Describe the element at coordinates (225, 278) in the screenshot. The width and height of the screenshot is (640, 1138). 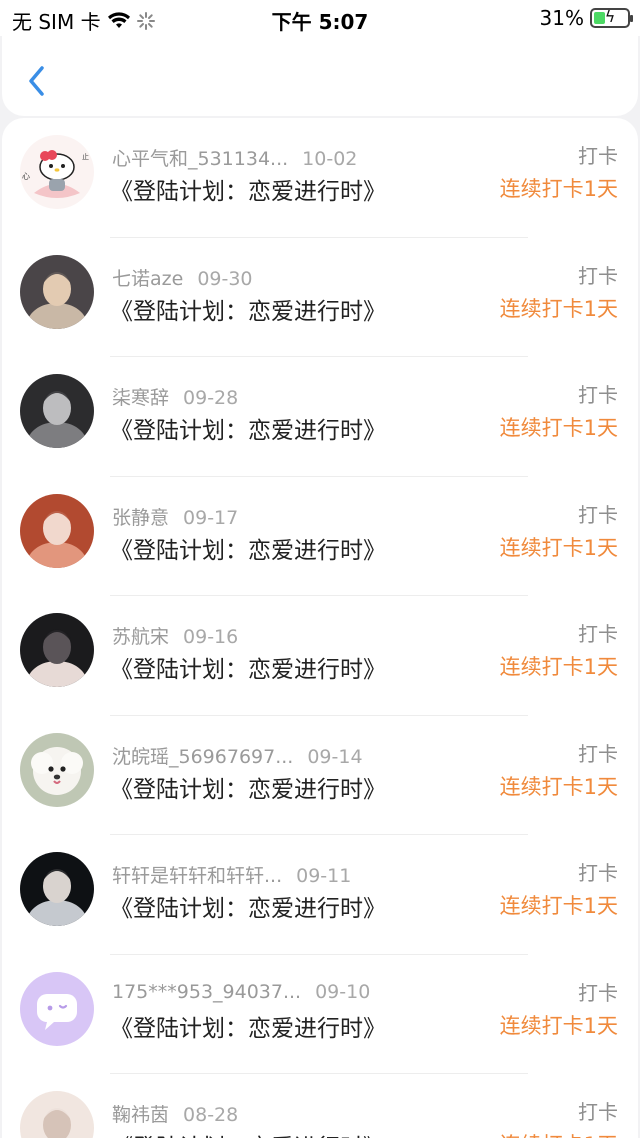
I see `checkin-date: 09-30` at that location.